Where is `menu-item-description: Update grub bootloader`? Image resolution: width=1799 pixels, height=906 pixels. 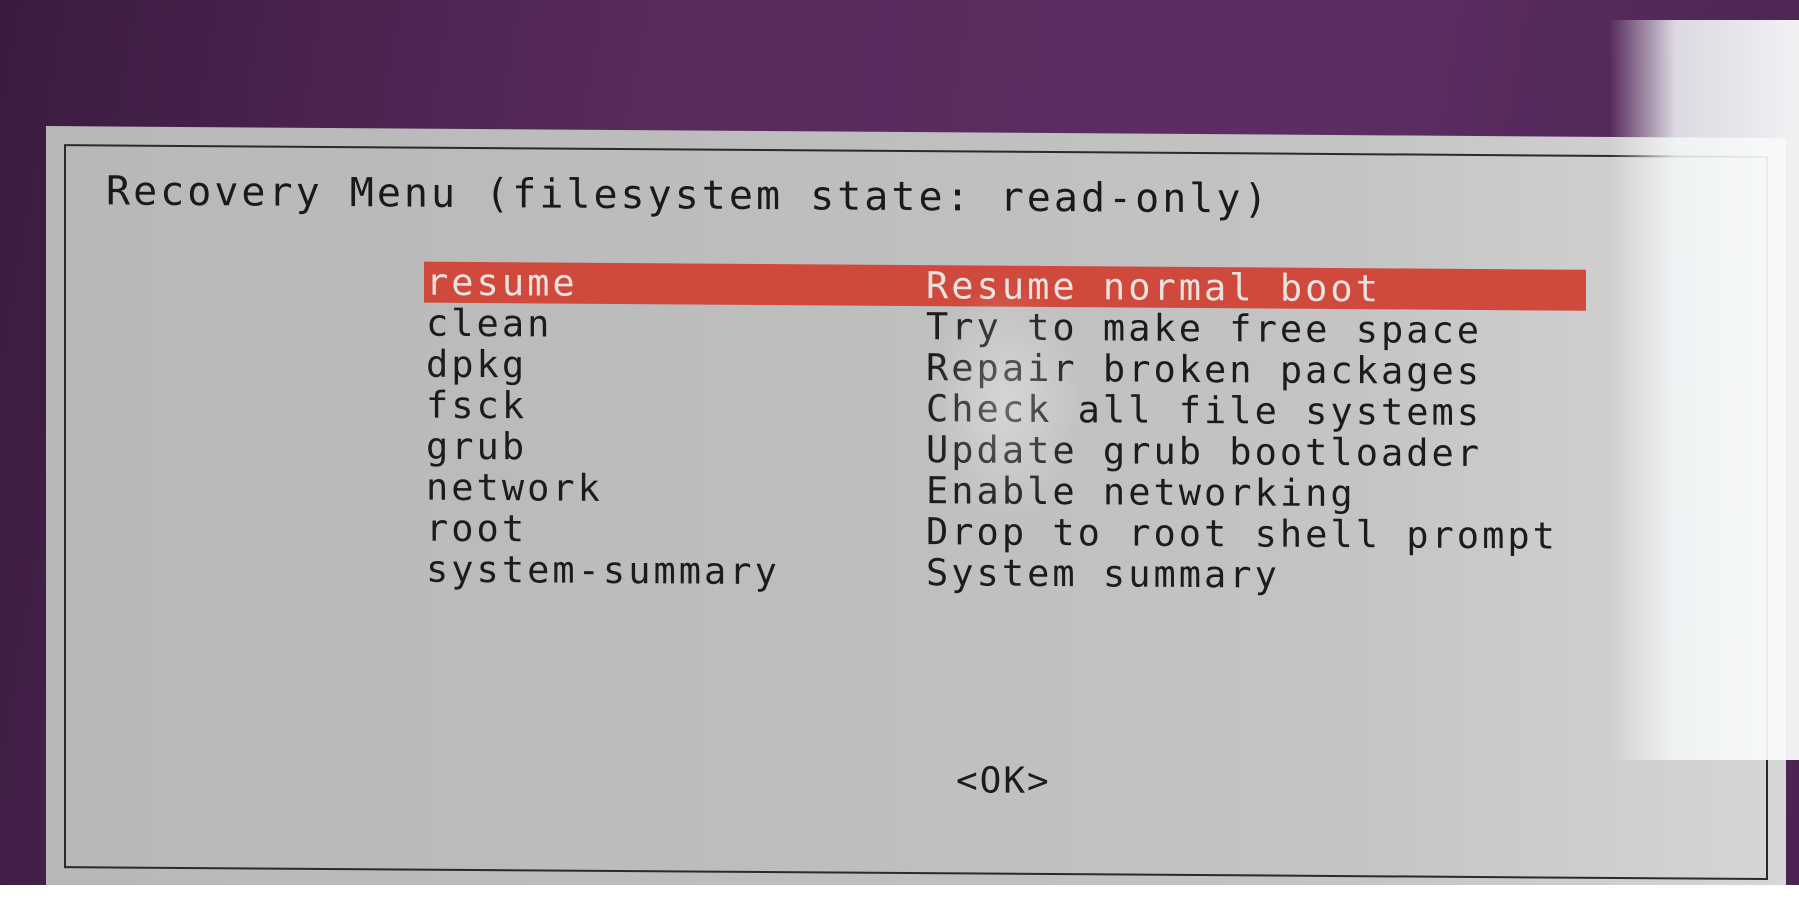
menu-item-description: Update grub bootloader is located at coordinates (1204, 452).